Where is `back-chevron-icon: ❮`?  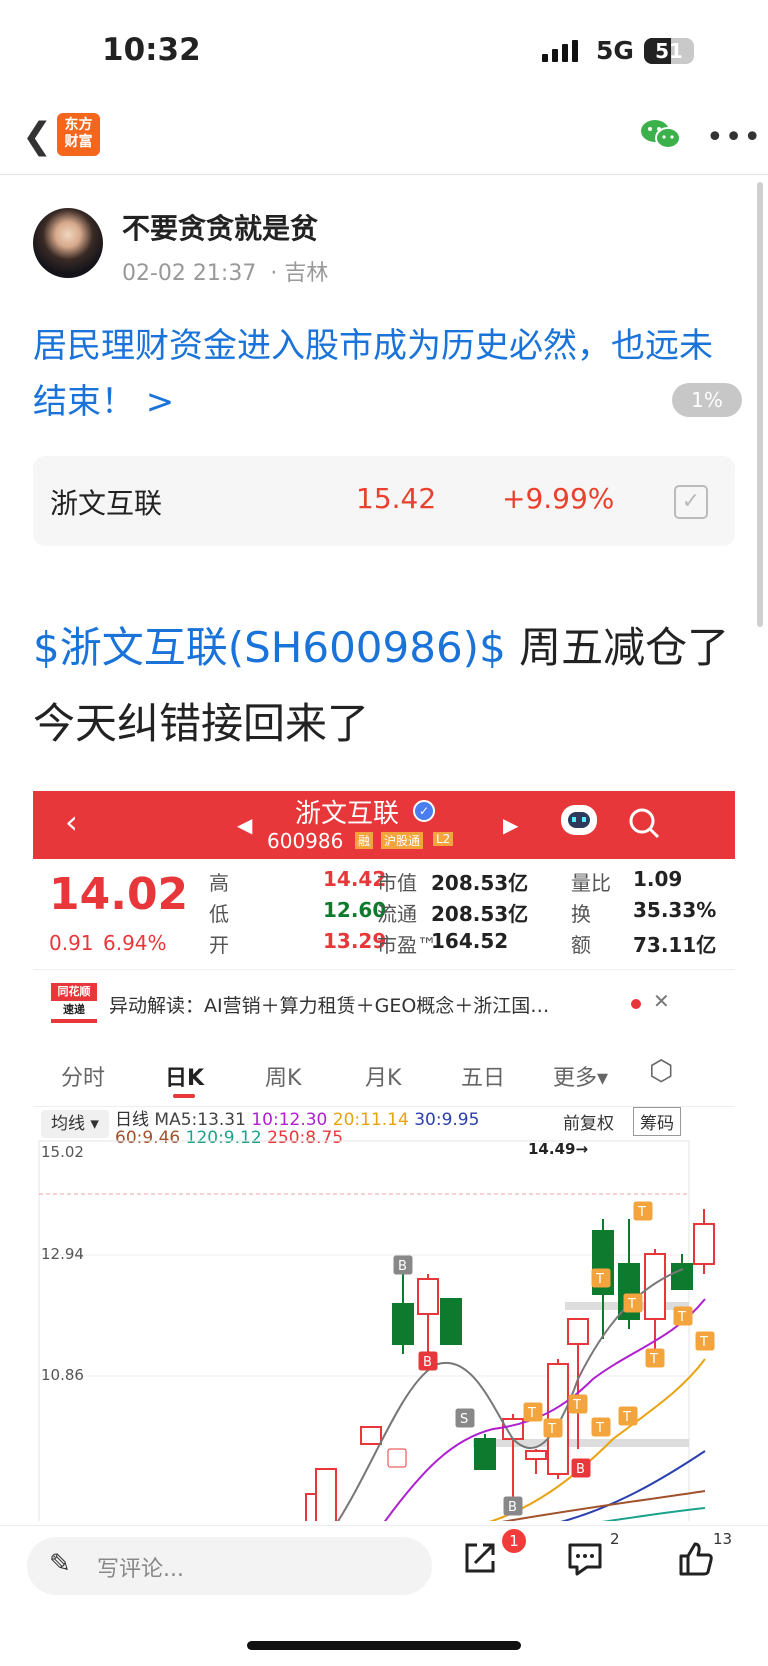
back-chevron-icon: ❮ is located at coordinates (37, 136).